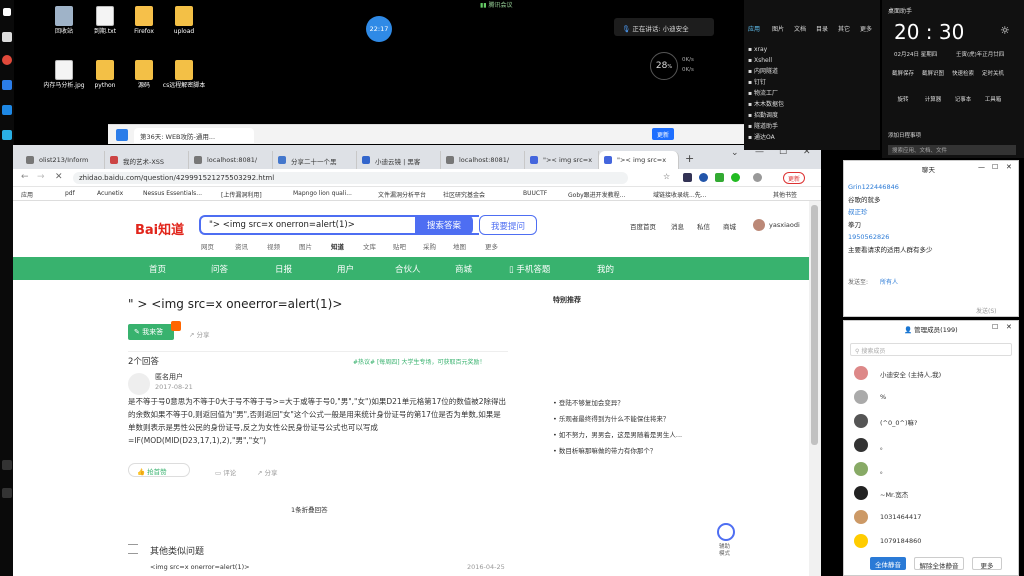 The width and height of the screenshot is (1024, 576). I want to click on back-icon: ←, so click(25, 177).